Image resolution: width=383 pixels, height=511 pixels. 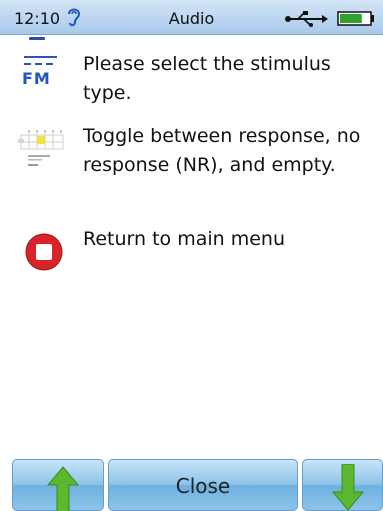 What do you see at coordinates (184, 239) in the screenshot?
I see `list-item-text: Return to main menu` at bounding box center [184, 239].